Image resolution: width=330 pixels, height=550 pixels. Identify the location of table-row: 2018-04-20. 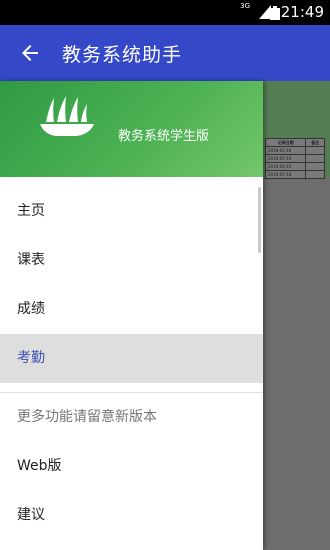
(294, 166).